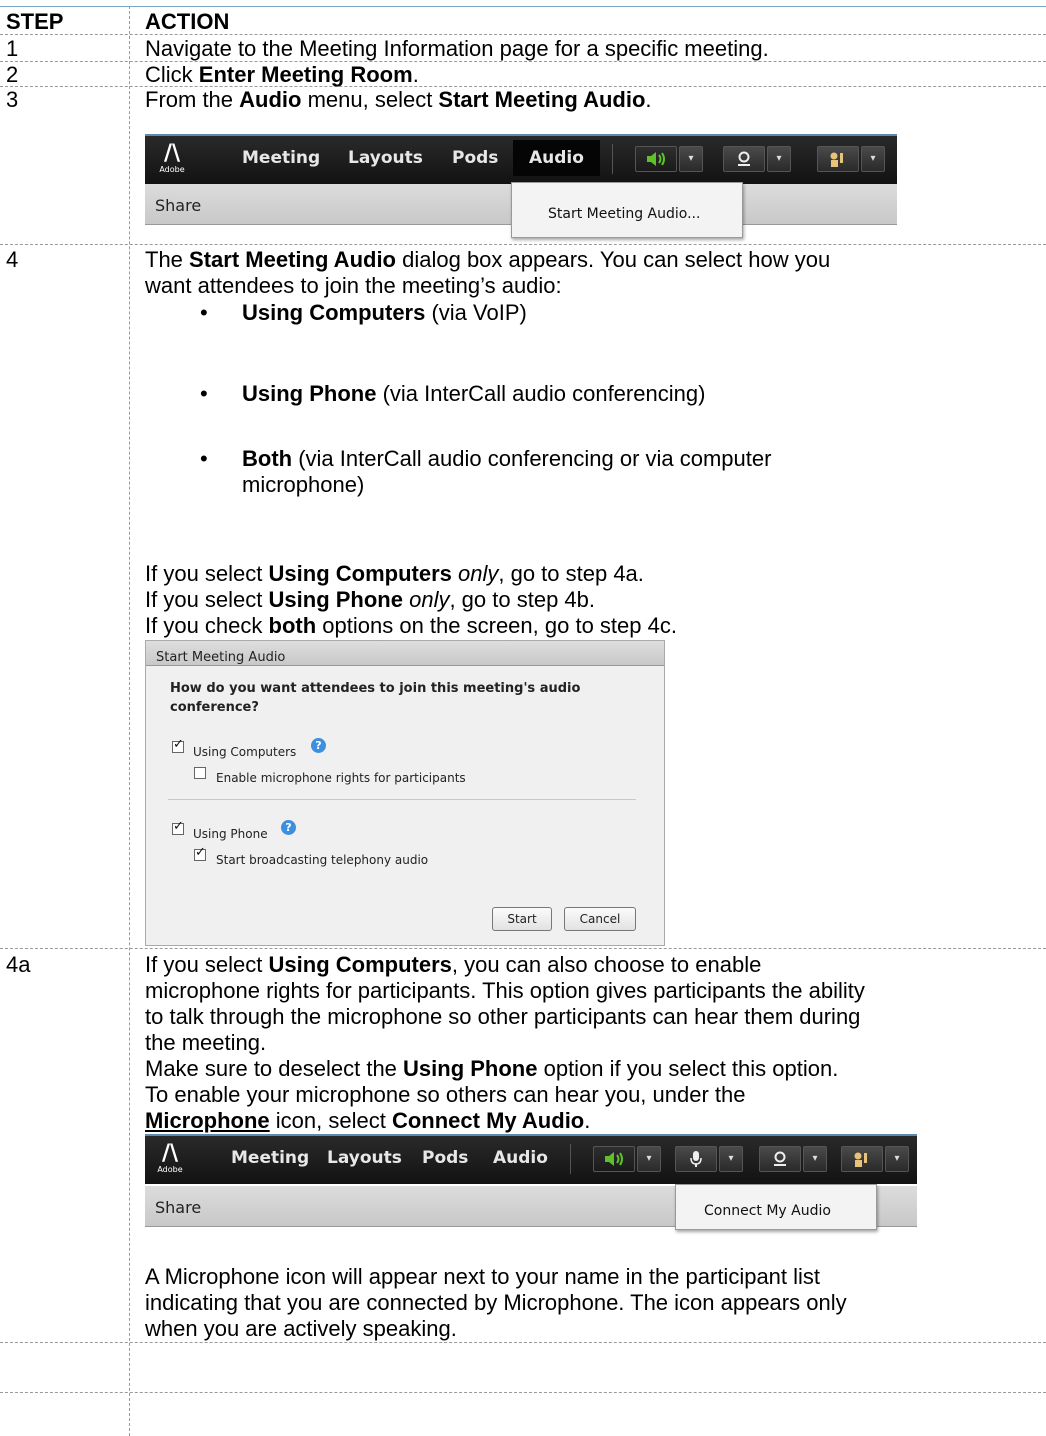 This screenshot has height=1436, width=1046. I want to click on microphone-dropdown-menu: Connect My Audio, so click(776, 1207).